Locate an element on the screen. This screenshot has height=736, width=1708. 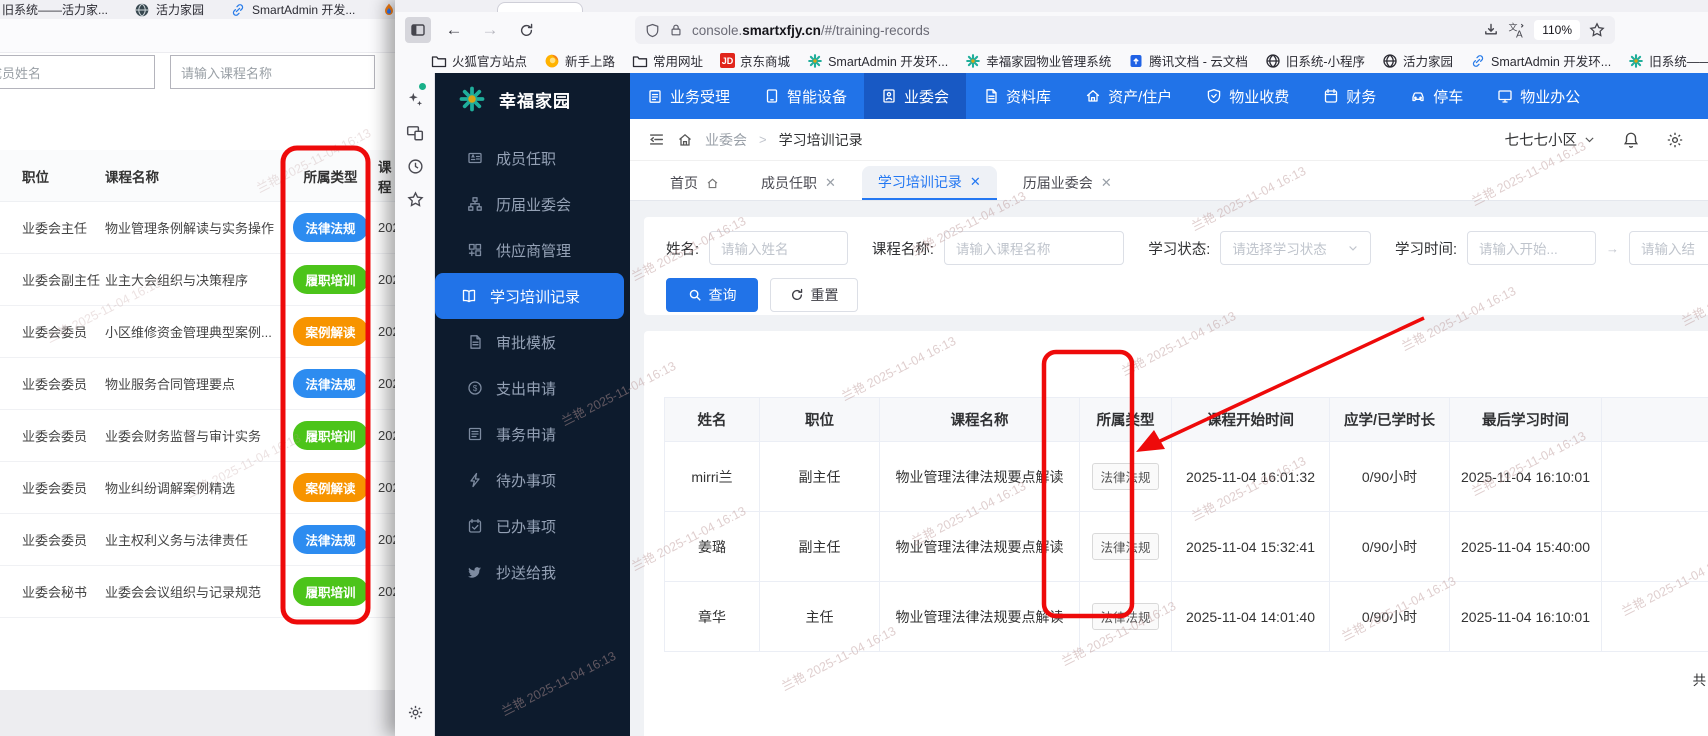
sidebar-item-支出申请: $ 支出申请 is located at coordinates (532, 388).